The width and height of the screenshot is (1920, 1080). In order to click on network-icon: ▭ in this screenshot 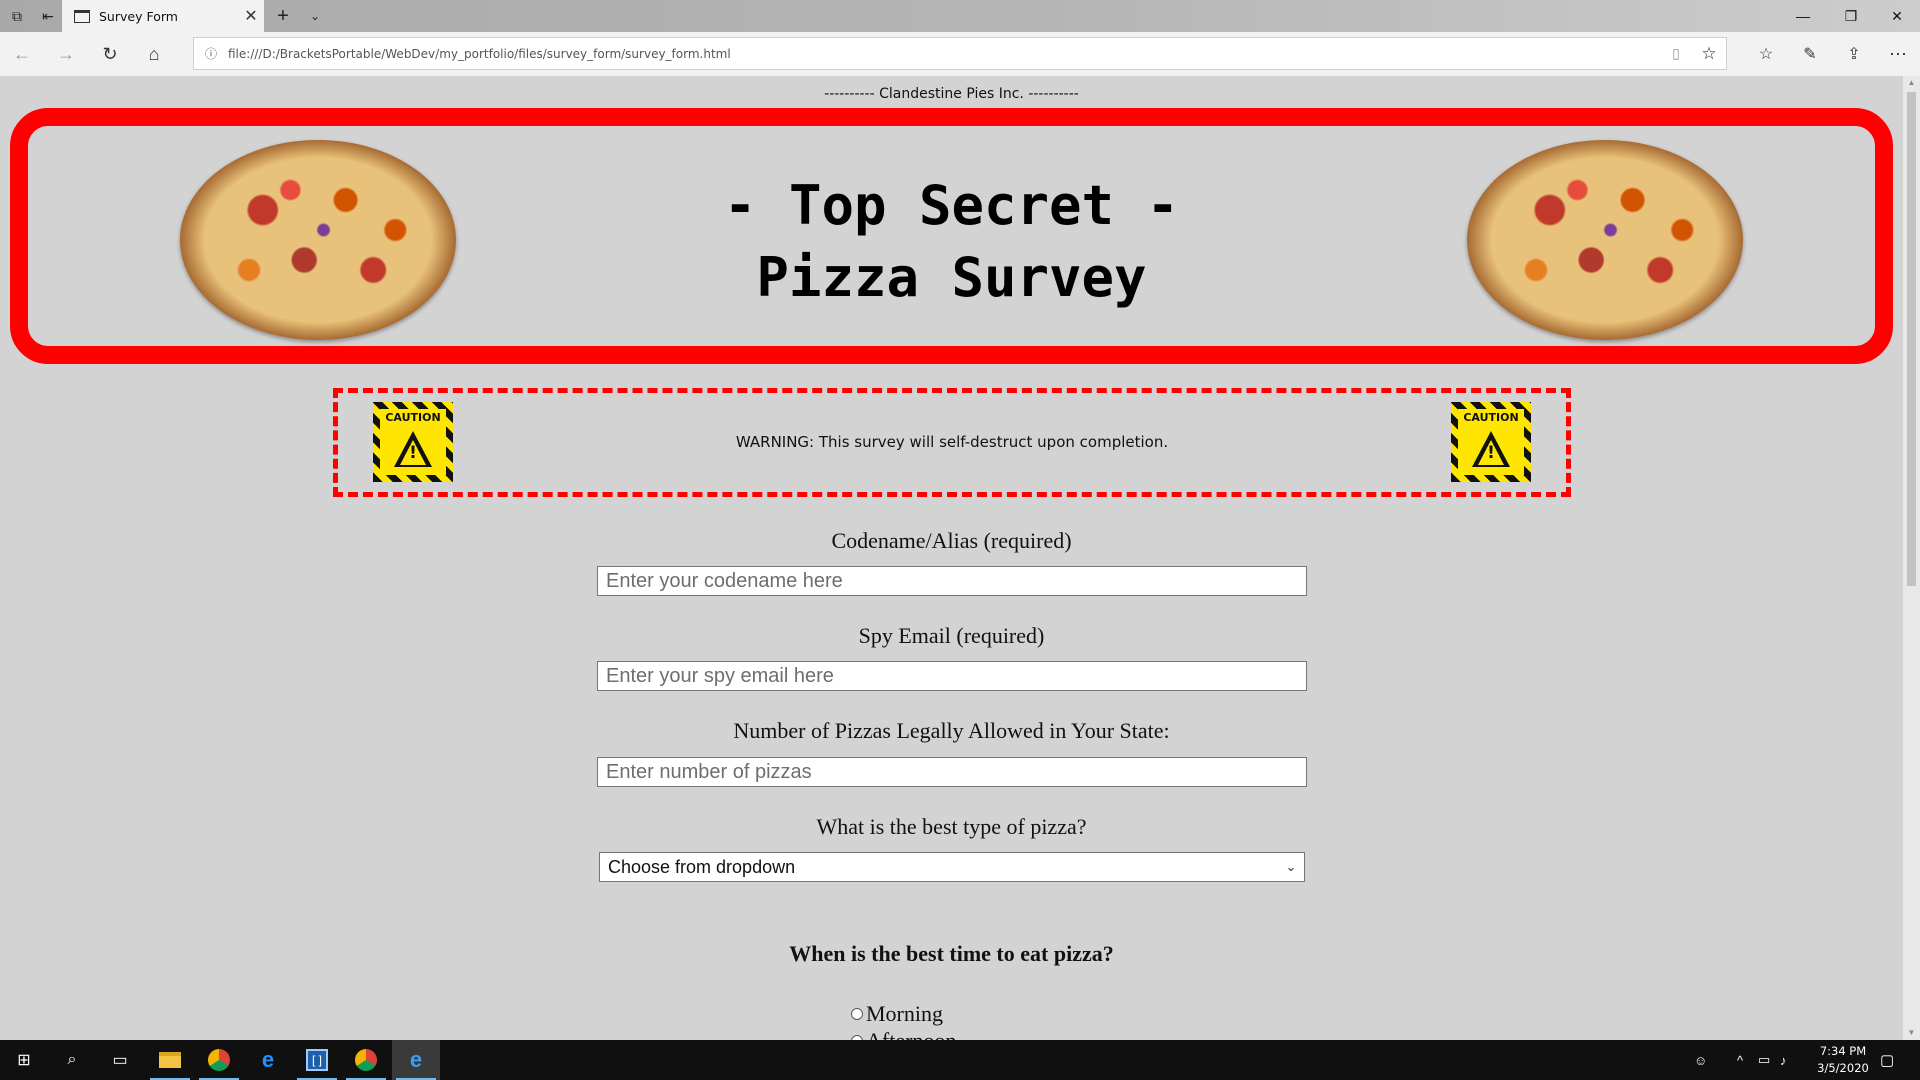, I will do `click(1764, 1060)`.